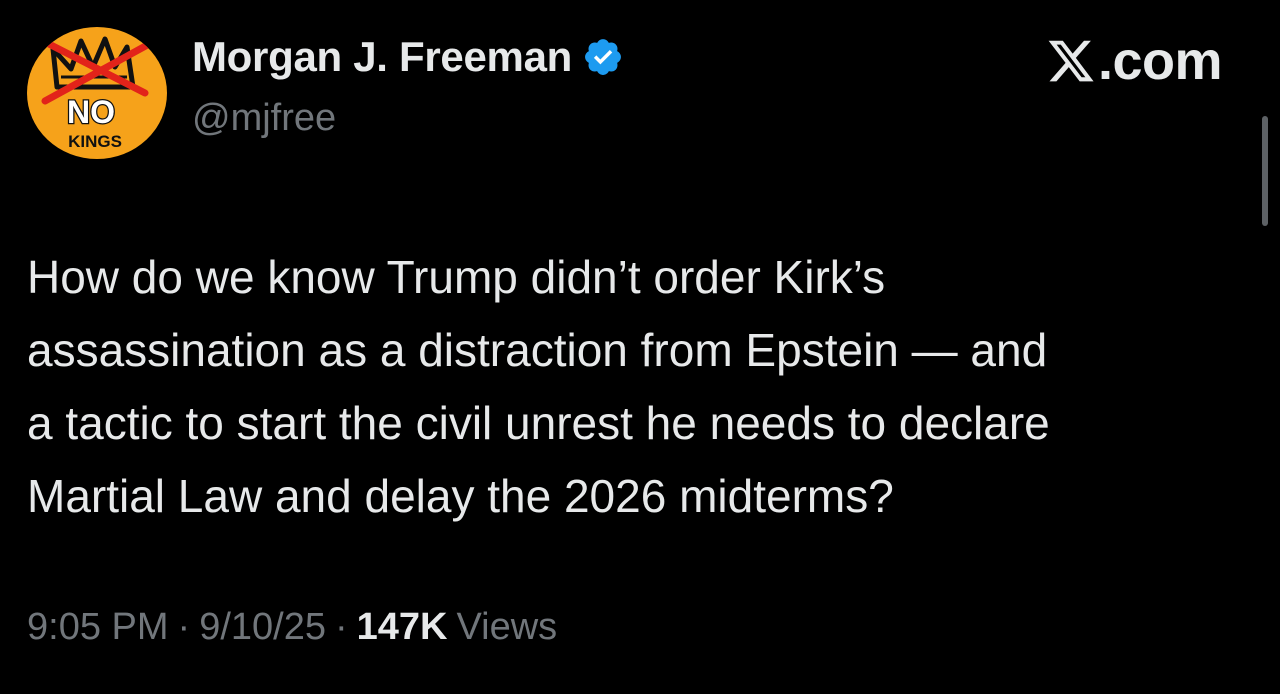 The height and width of the screenshot is (694, 1280). What do you see at coordinates (1265, 171) in the screenshot?
I see `scrollbar` at bounding box center [1265, 171].